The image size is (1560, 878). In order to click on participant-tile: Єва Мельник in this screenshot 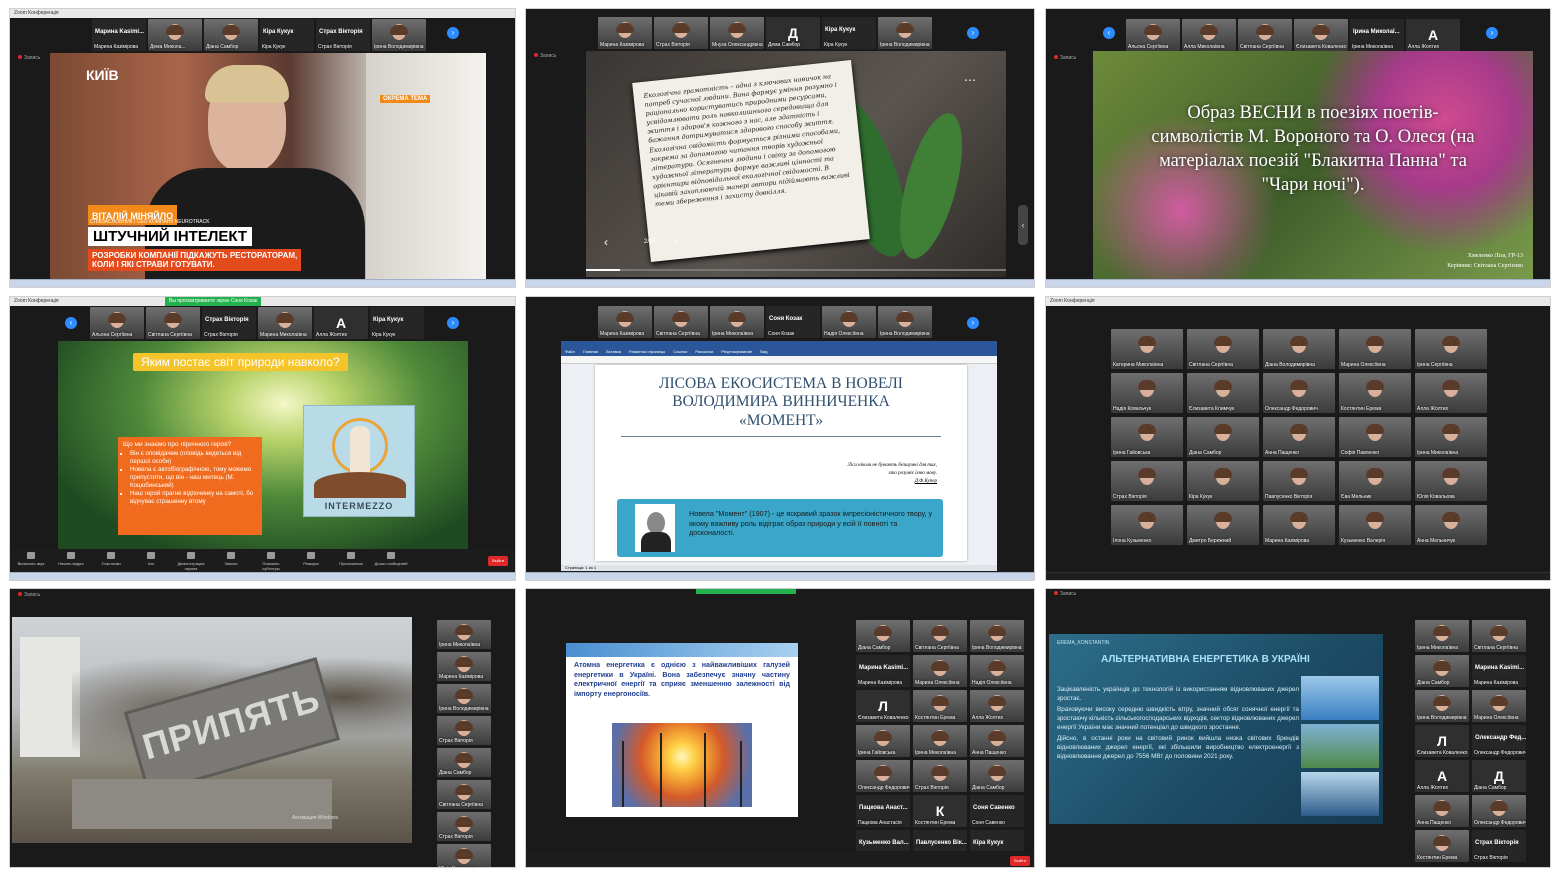, I will do `click(1375, 481)`.